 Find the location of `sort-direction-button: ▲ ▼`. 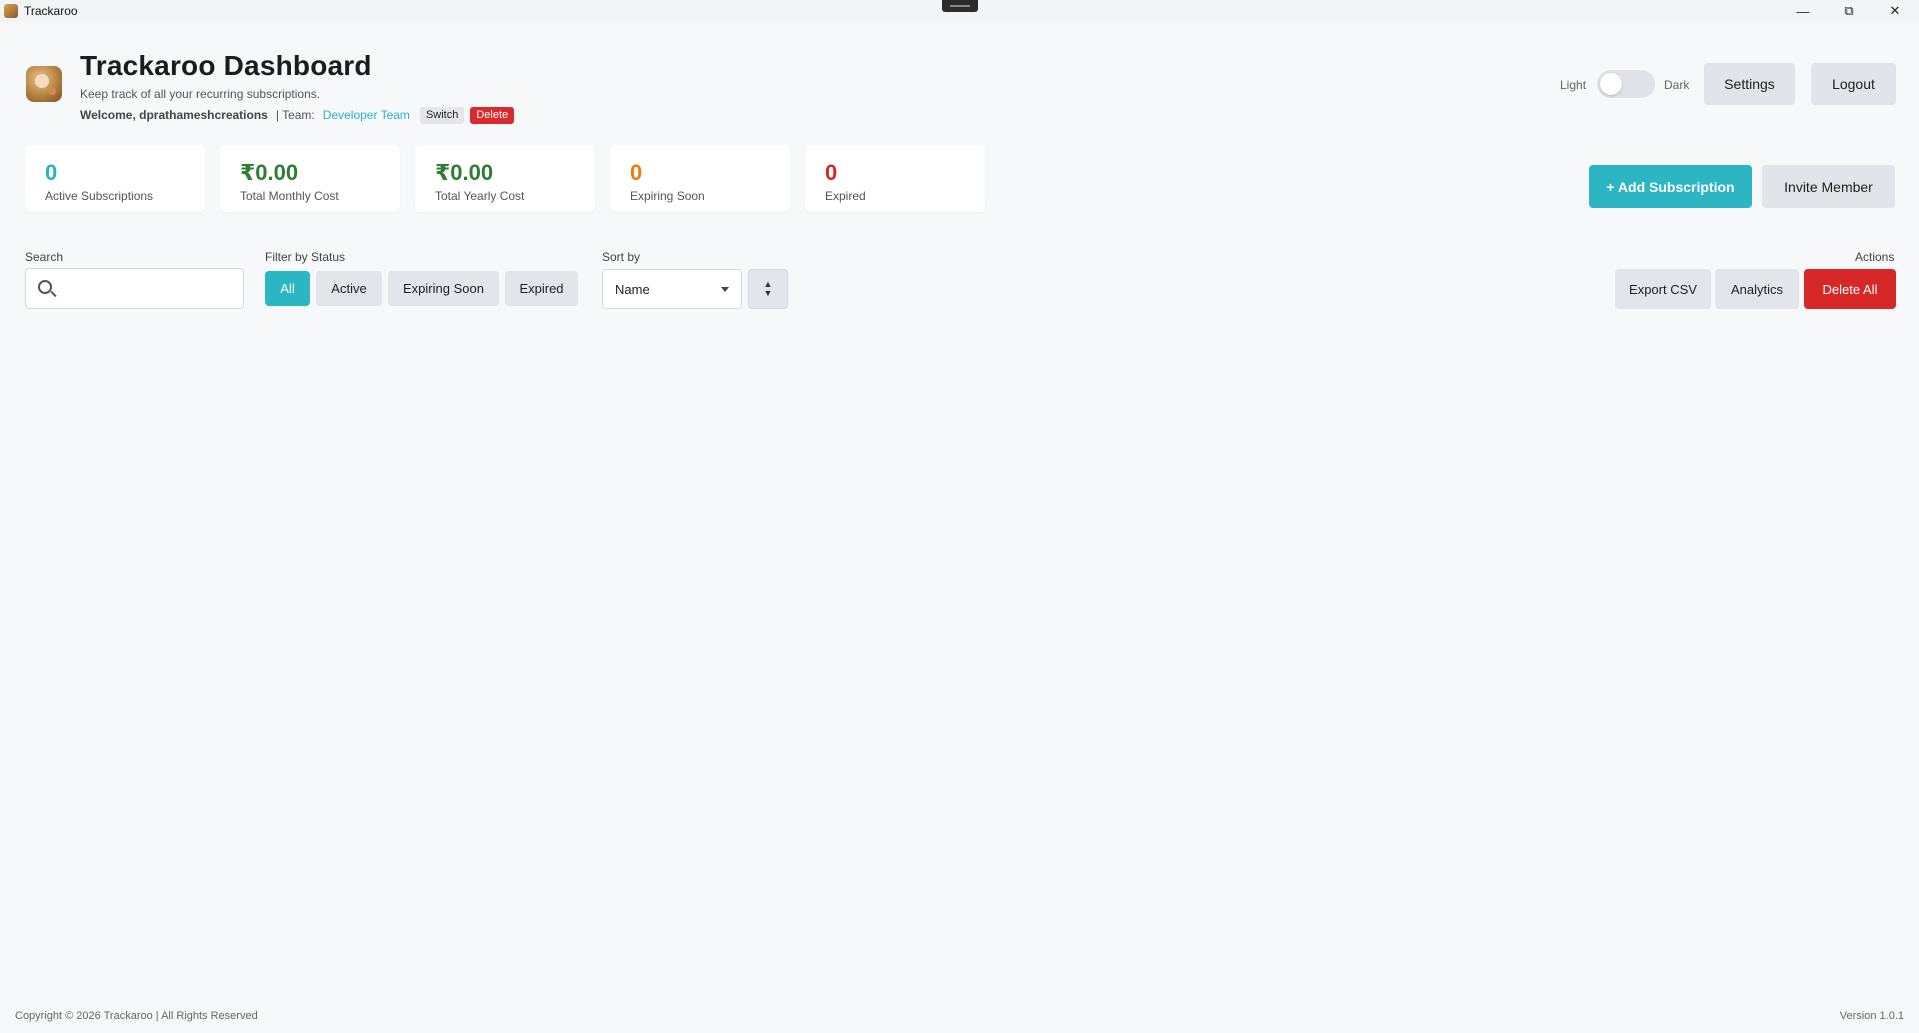

sort-direction-button: ▲ ▼ is located at coordinates (768, 289).